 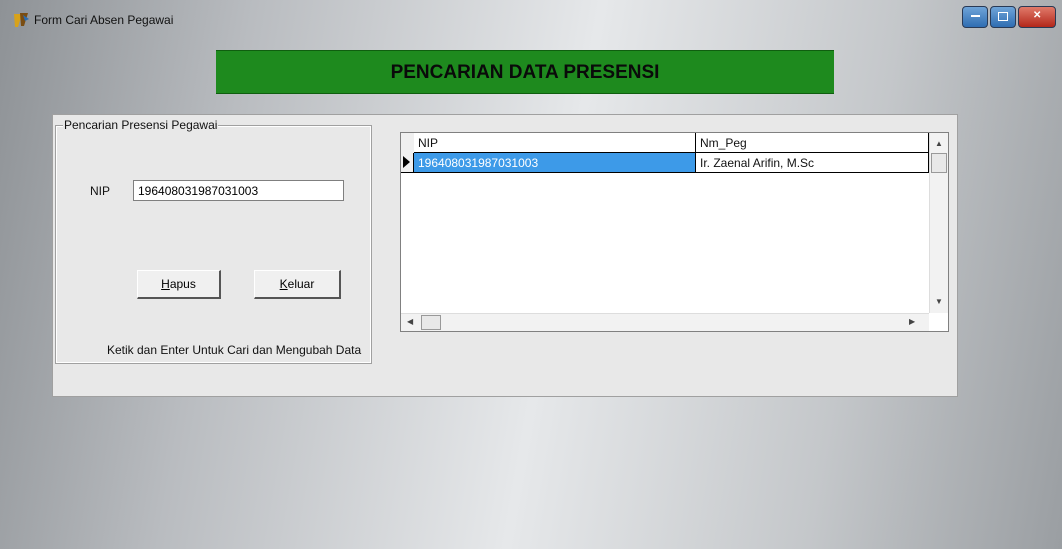 What do you see at coordinates (141, 125) in the screenshot?
I see `groupbox-legend: Pencarian Presensi Pegawai` at bounding box center [141, 125].